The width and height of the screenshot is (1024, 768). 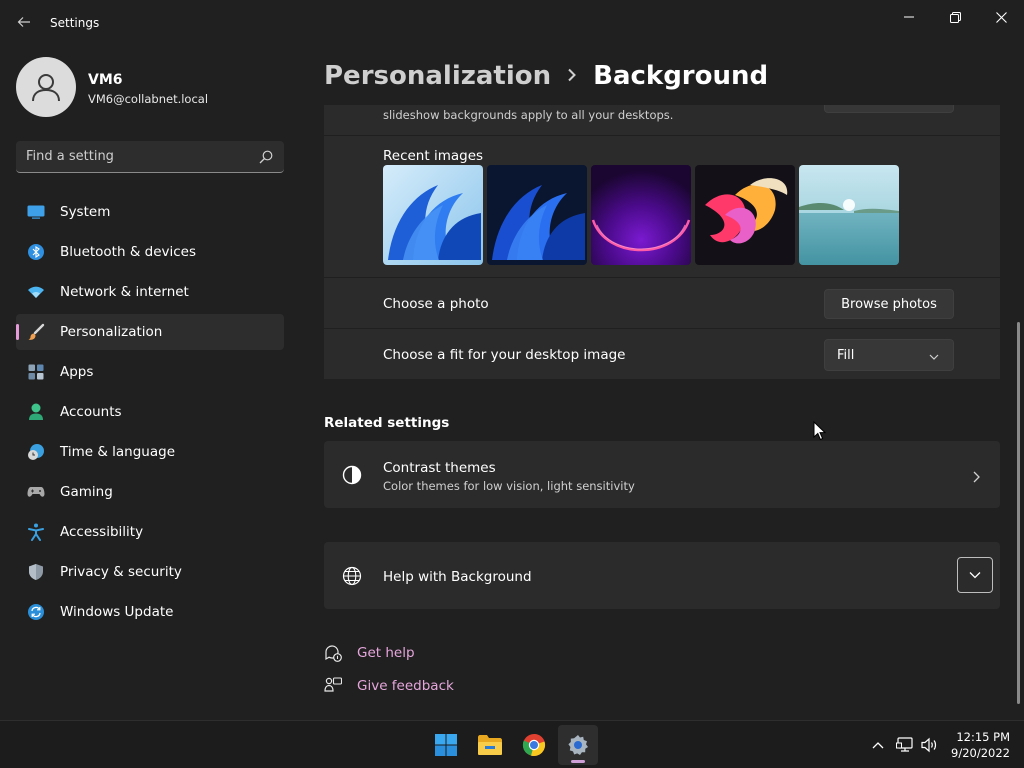 I want to click on sidebar-item-network: Network & internet, so click(x=150, y=292).